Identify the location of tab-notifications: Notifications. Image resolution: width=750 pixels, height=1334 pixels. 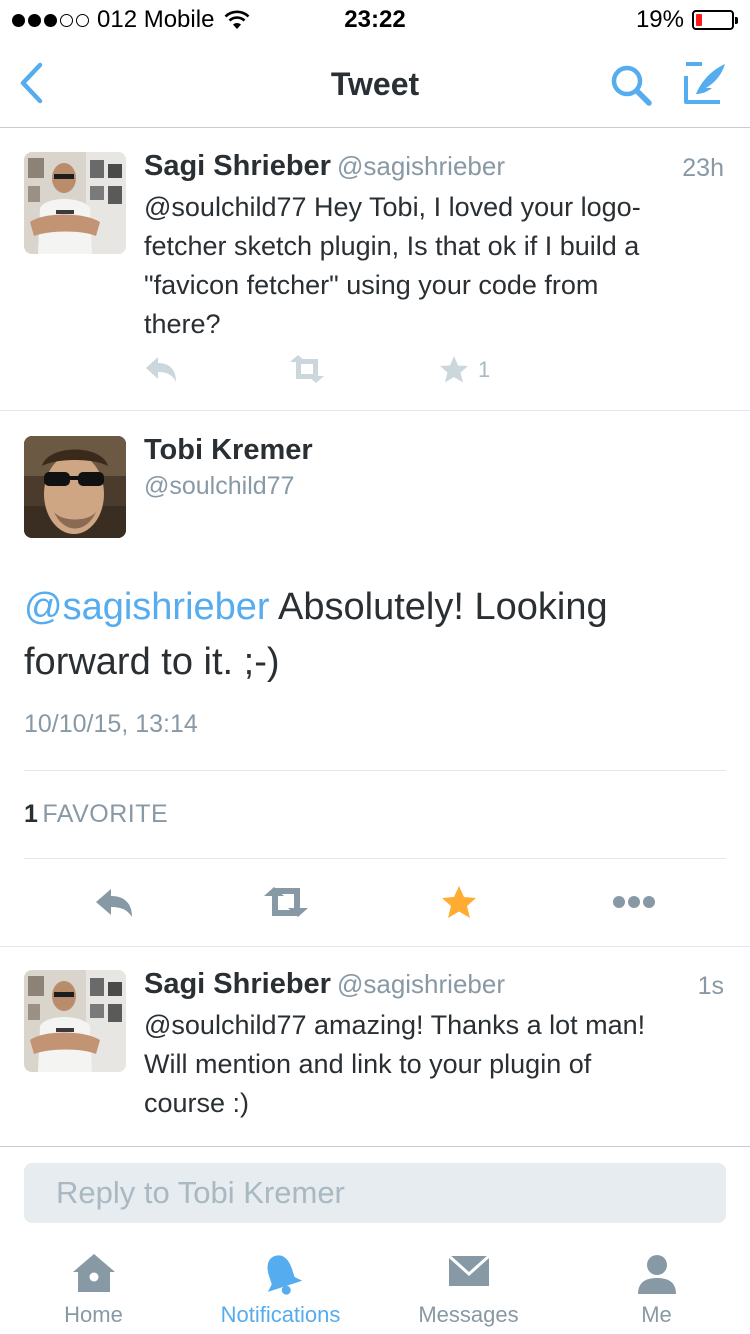
(280, 1285).